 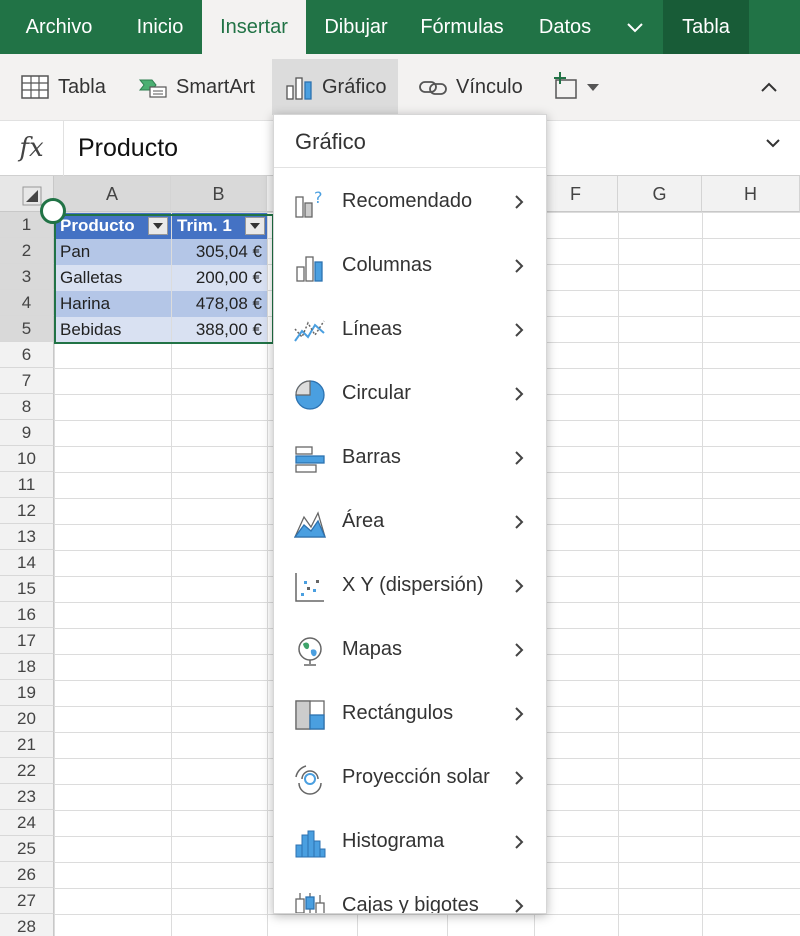 What do you see at coordinates (309, 331) in the screenshot?
I see `line-chart-icon` at bounding box center [309, 331].